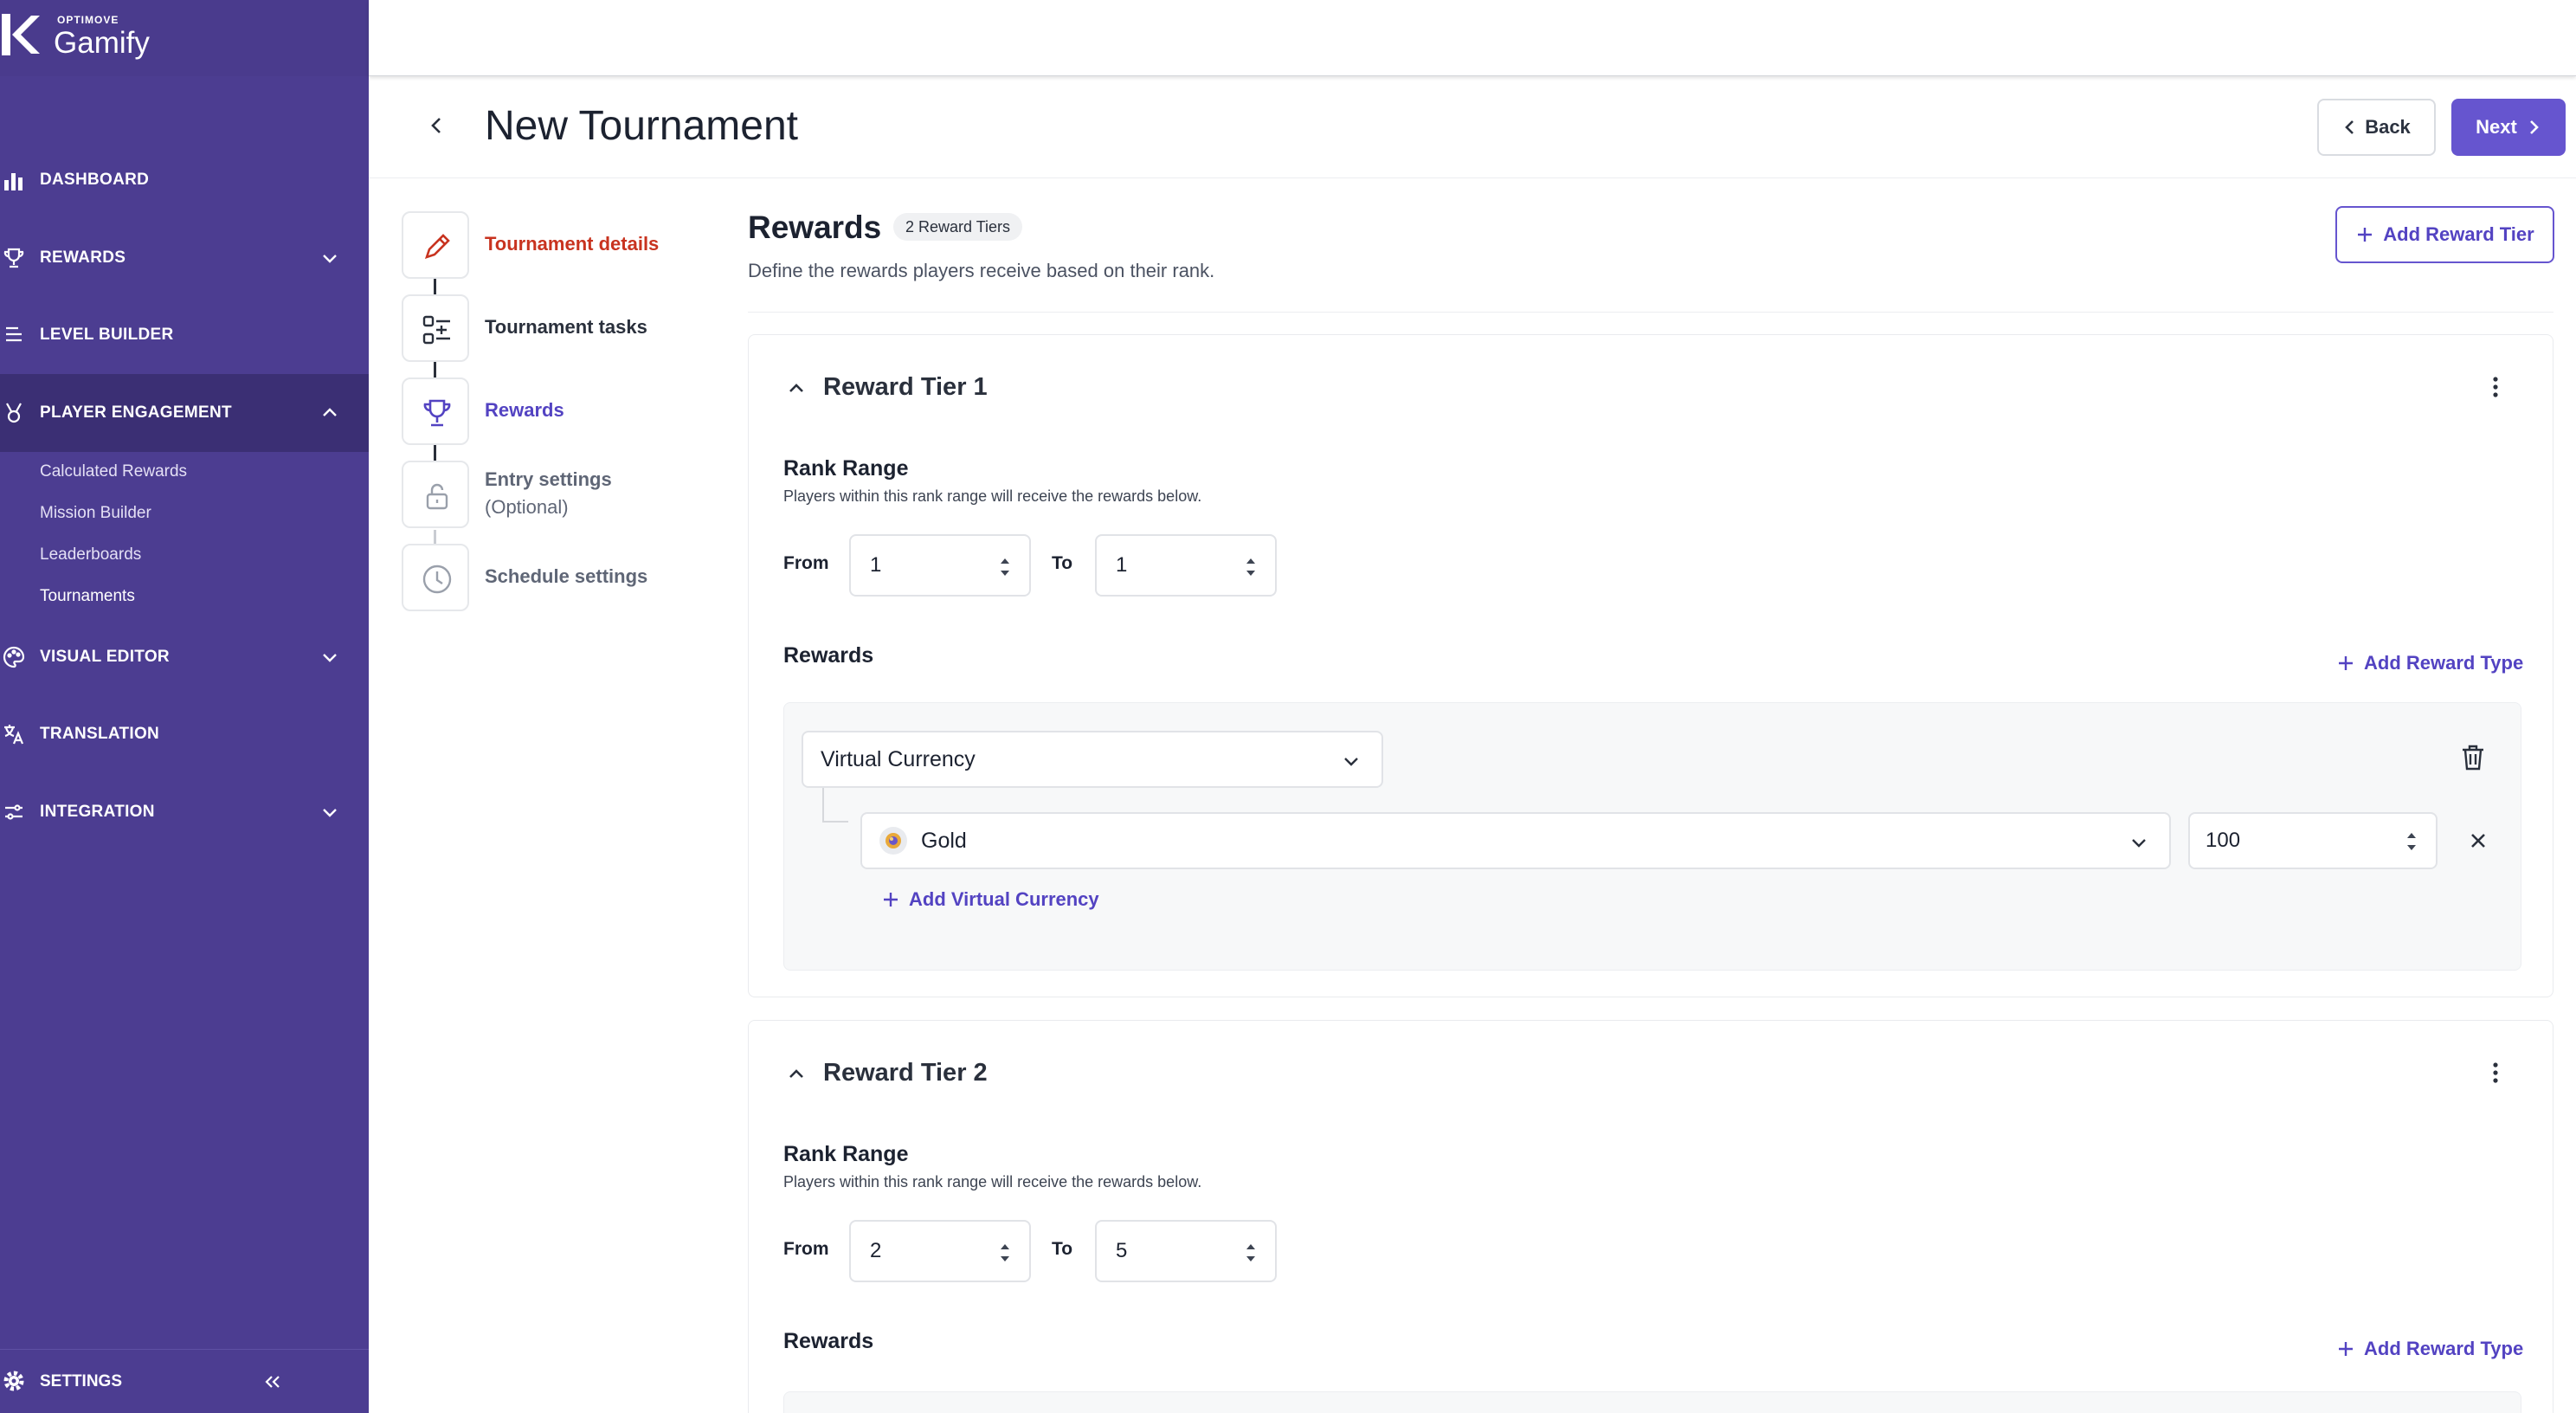  I want to click on tier-header: Reward Tier 1, so click(885, 387).